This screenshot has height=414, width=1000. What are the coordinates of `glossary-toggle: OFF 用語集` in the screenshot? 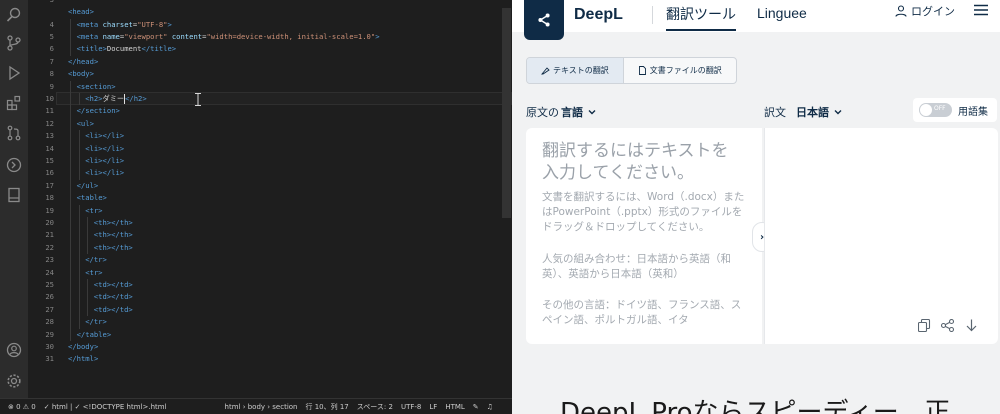 It's located at (955, 110).